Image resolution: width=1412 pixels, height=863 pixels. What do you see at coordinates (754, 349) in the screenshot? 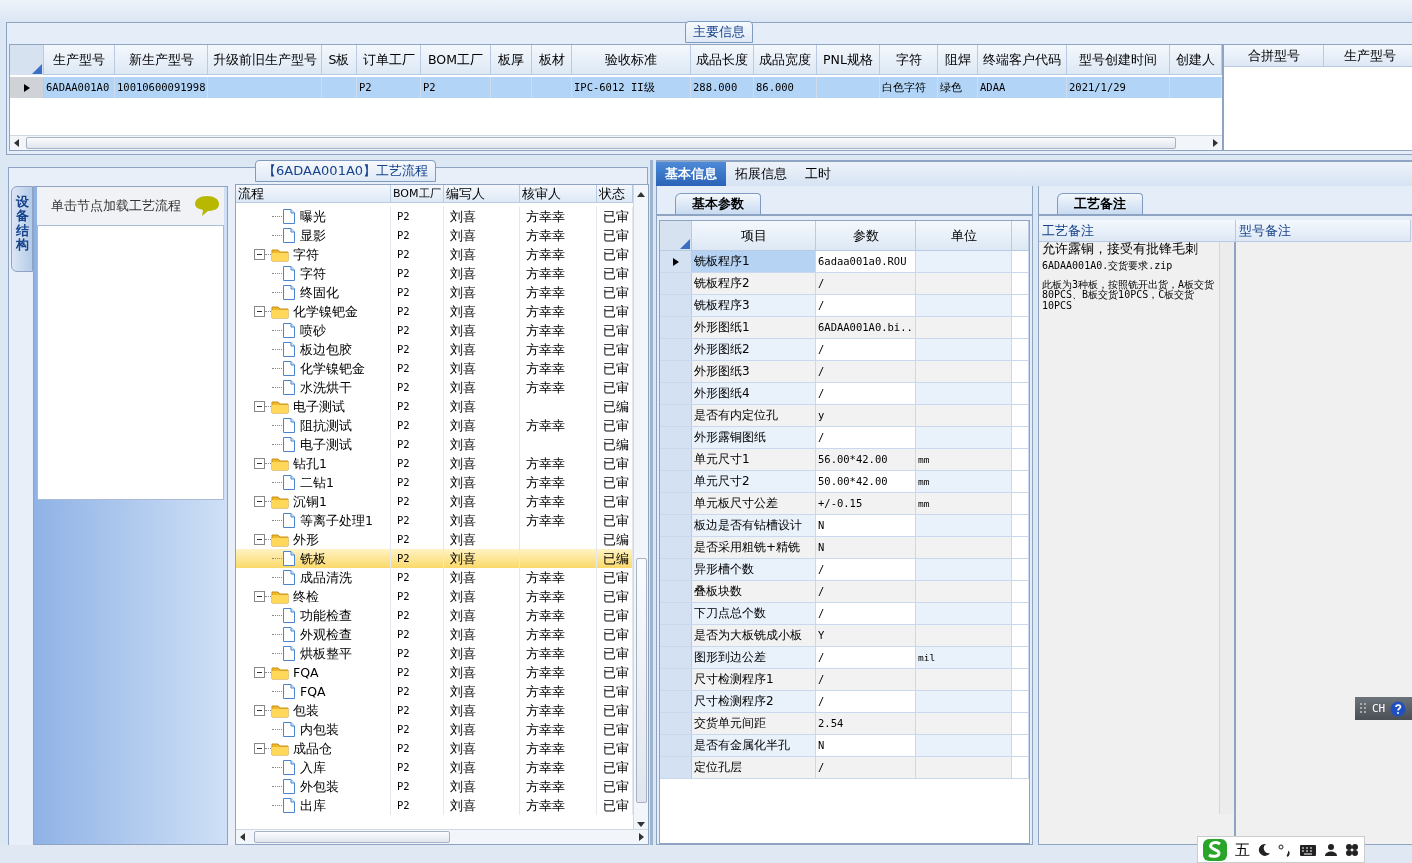
I see `table-cell: 外形图纸2` at bounding box center [754, 349].